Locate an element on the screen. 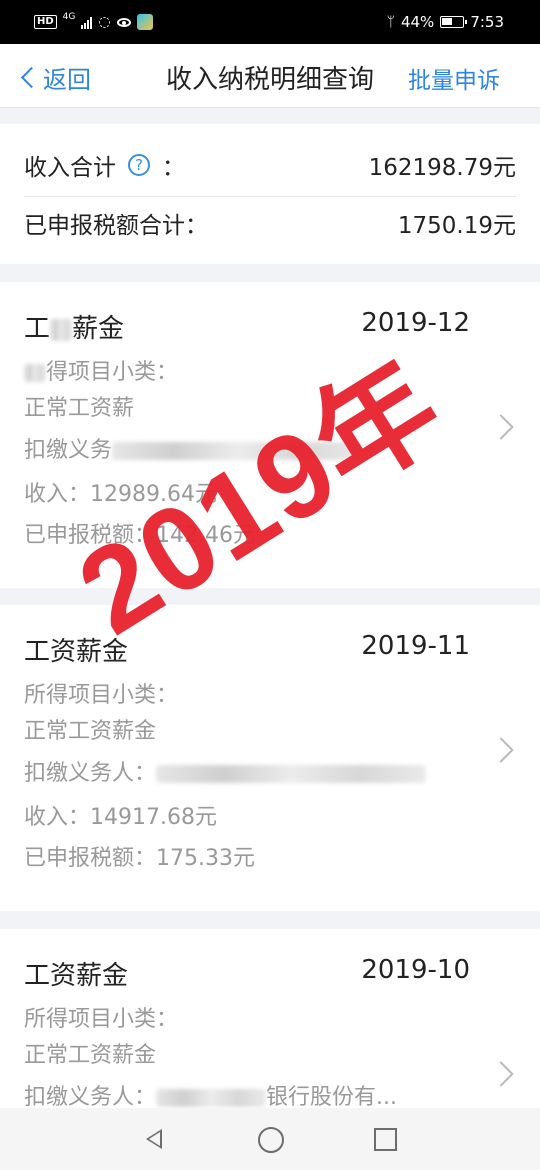 This screenshot has width=540, height=1170. batch-appeal-button: 批量申诉 is located at coordinates (454, 78).